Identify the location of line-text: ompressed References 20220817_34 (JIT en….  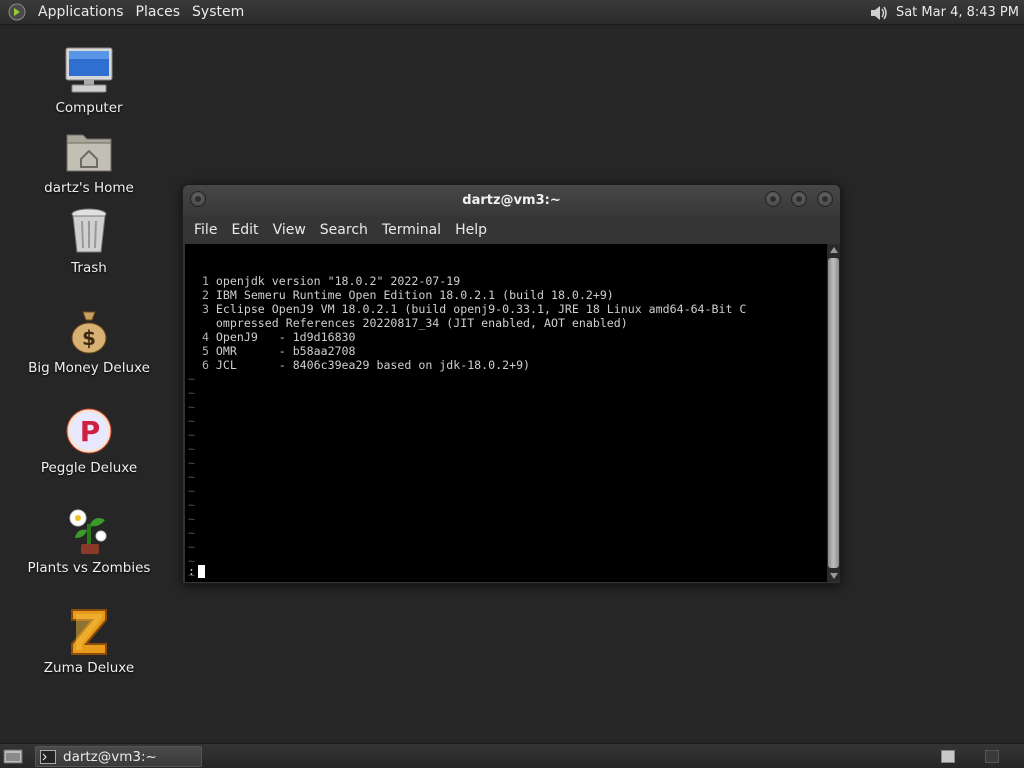
(421, 323).